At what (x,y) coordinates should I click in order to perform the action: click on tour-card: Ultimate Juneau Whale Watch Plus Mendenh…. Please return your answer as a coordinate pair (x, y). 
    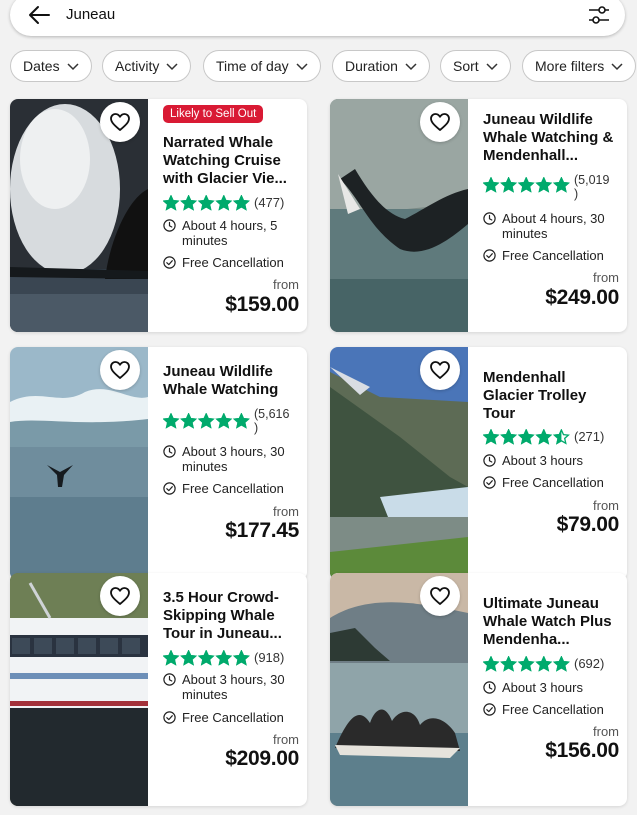
    Looking at the image, I should click on (478, 689).